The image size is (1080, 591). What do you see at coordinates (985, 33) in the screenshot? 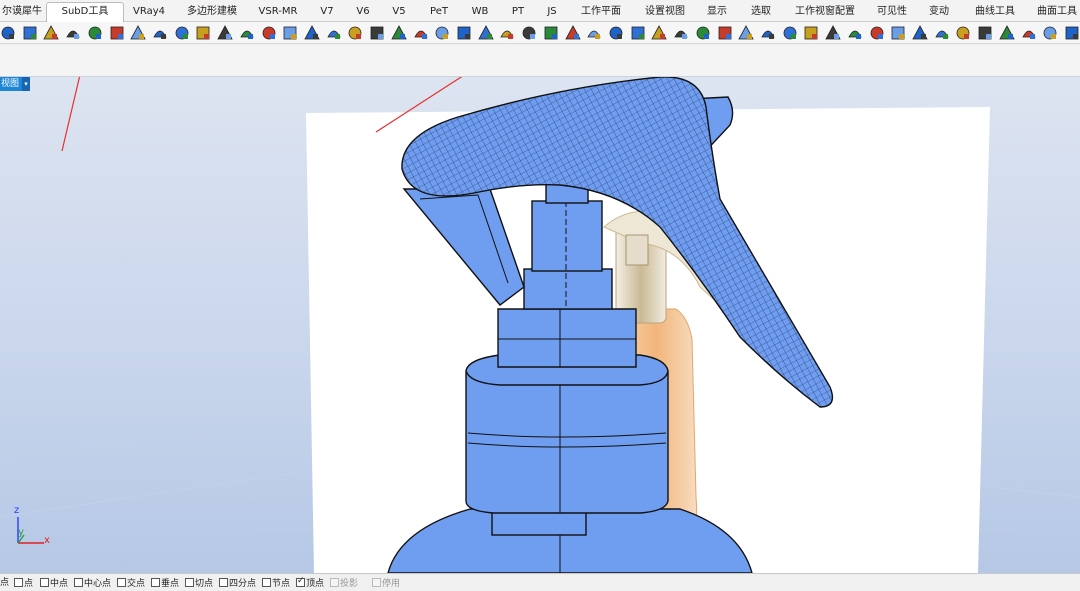
I see `subd-layers-icon` at bounding box center [985, 33].